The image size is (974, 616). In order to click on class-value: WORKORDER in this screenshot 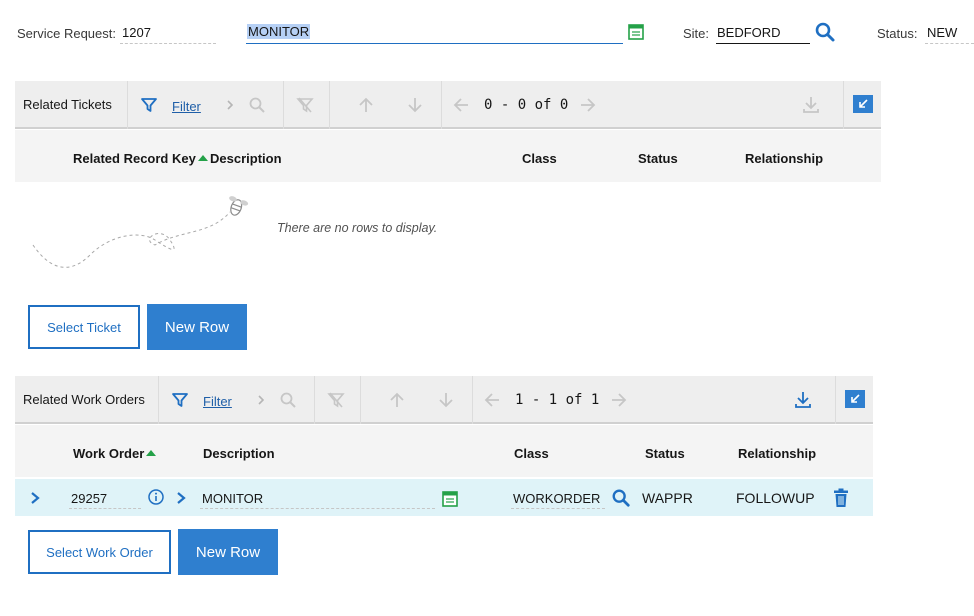, I will do `click(557, 498)`.